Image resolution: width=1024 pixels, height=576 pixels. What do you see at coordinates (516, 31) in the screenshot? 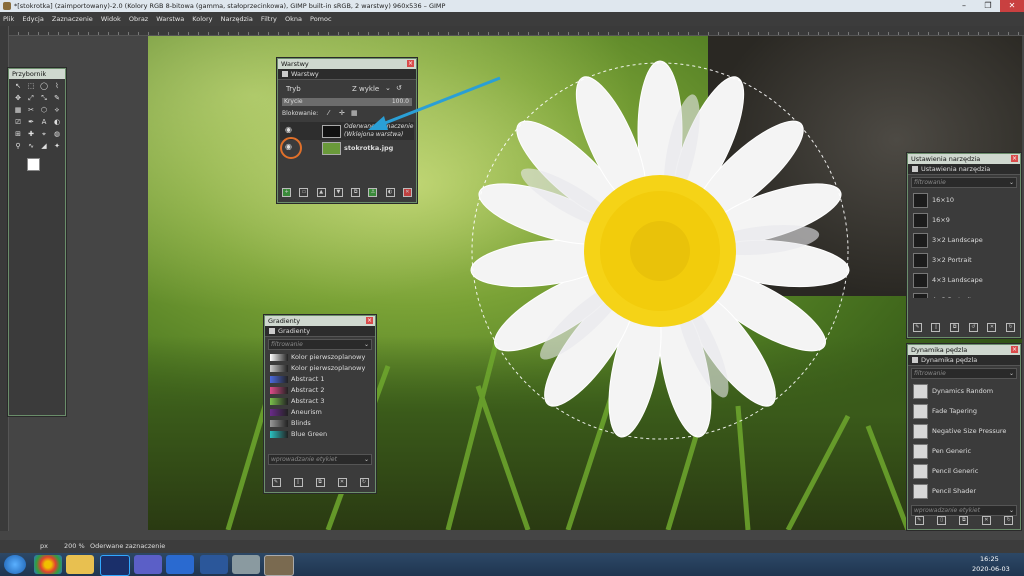
I see `horizontal-ruler` at bounding box center [516, 31].